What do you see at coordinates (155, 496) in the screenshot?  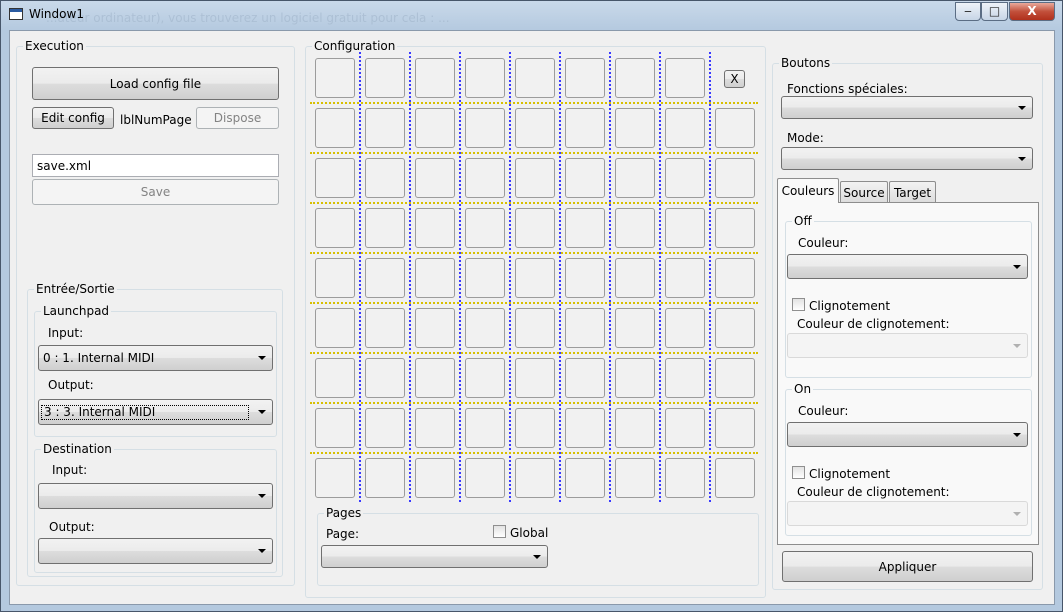 I see `destination-input-select` at bounding box center [155, 496].